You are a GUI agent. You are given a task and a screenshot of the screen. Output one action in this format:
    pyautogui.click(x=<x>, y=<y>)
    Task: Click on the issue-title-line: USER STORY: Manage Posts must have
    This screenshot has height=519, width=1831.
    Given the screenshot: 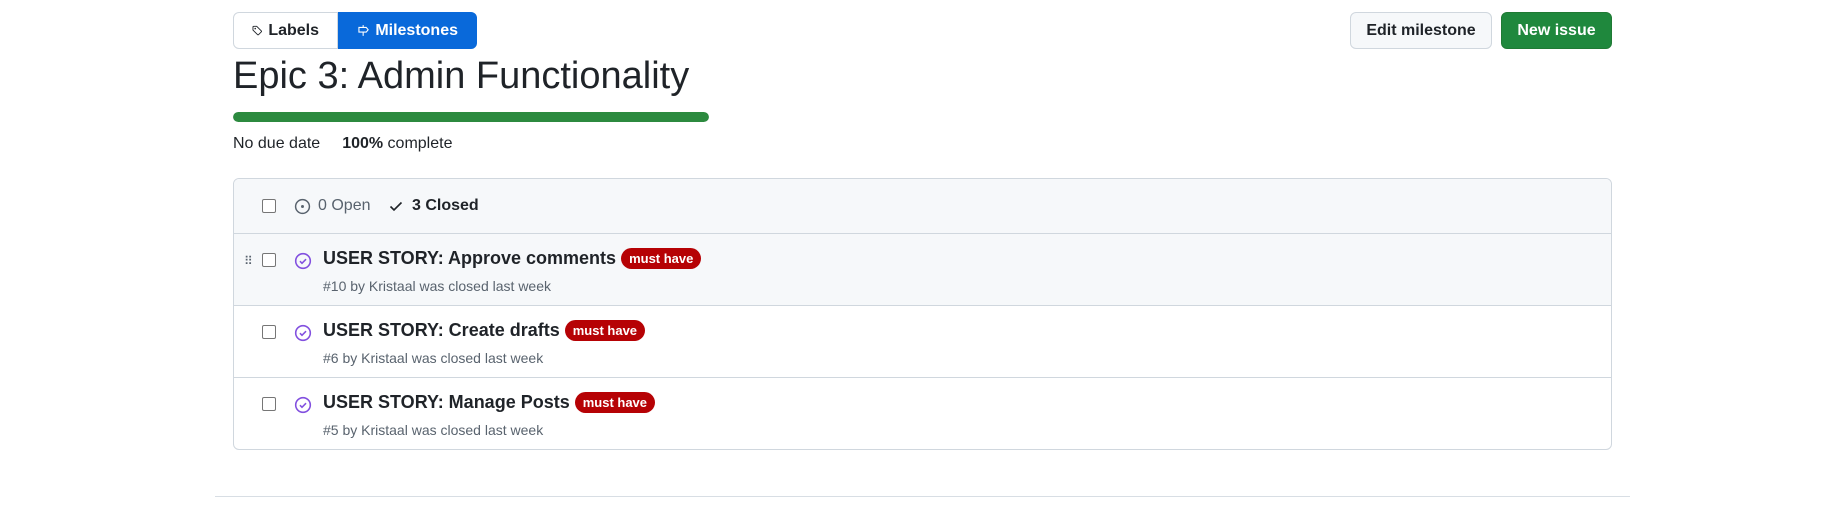 What is the action you would take?
    pyautogui.click(x=489, y=402)
    